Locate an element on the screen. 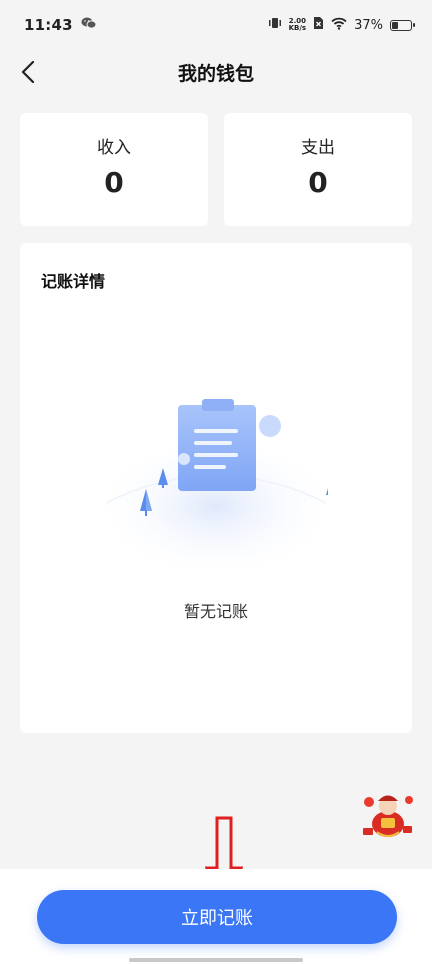  battery-percent: 37% is located at coordinates (368, 25).